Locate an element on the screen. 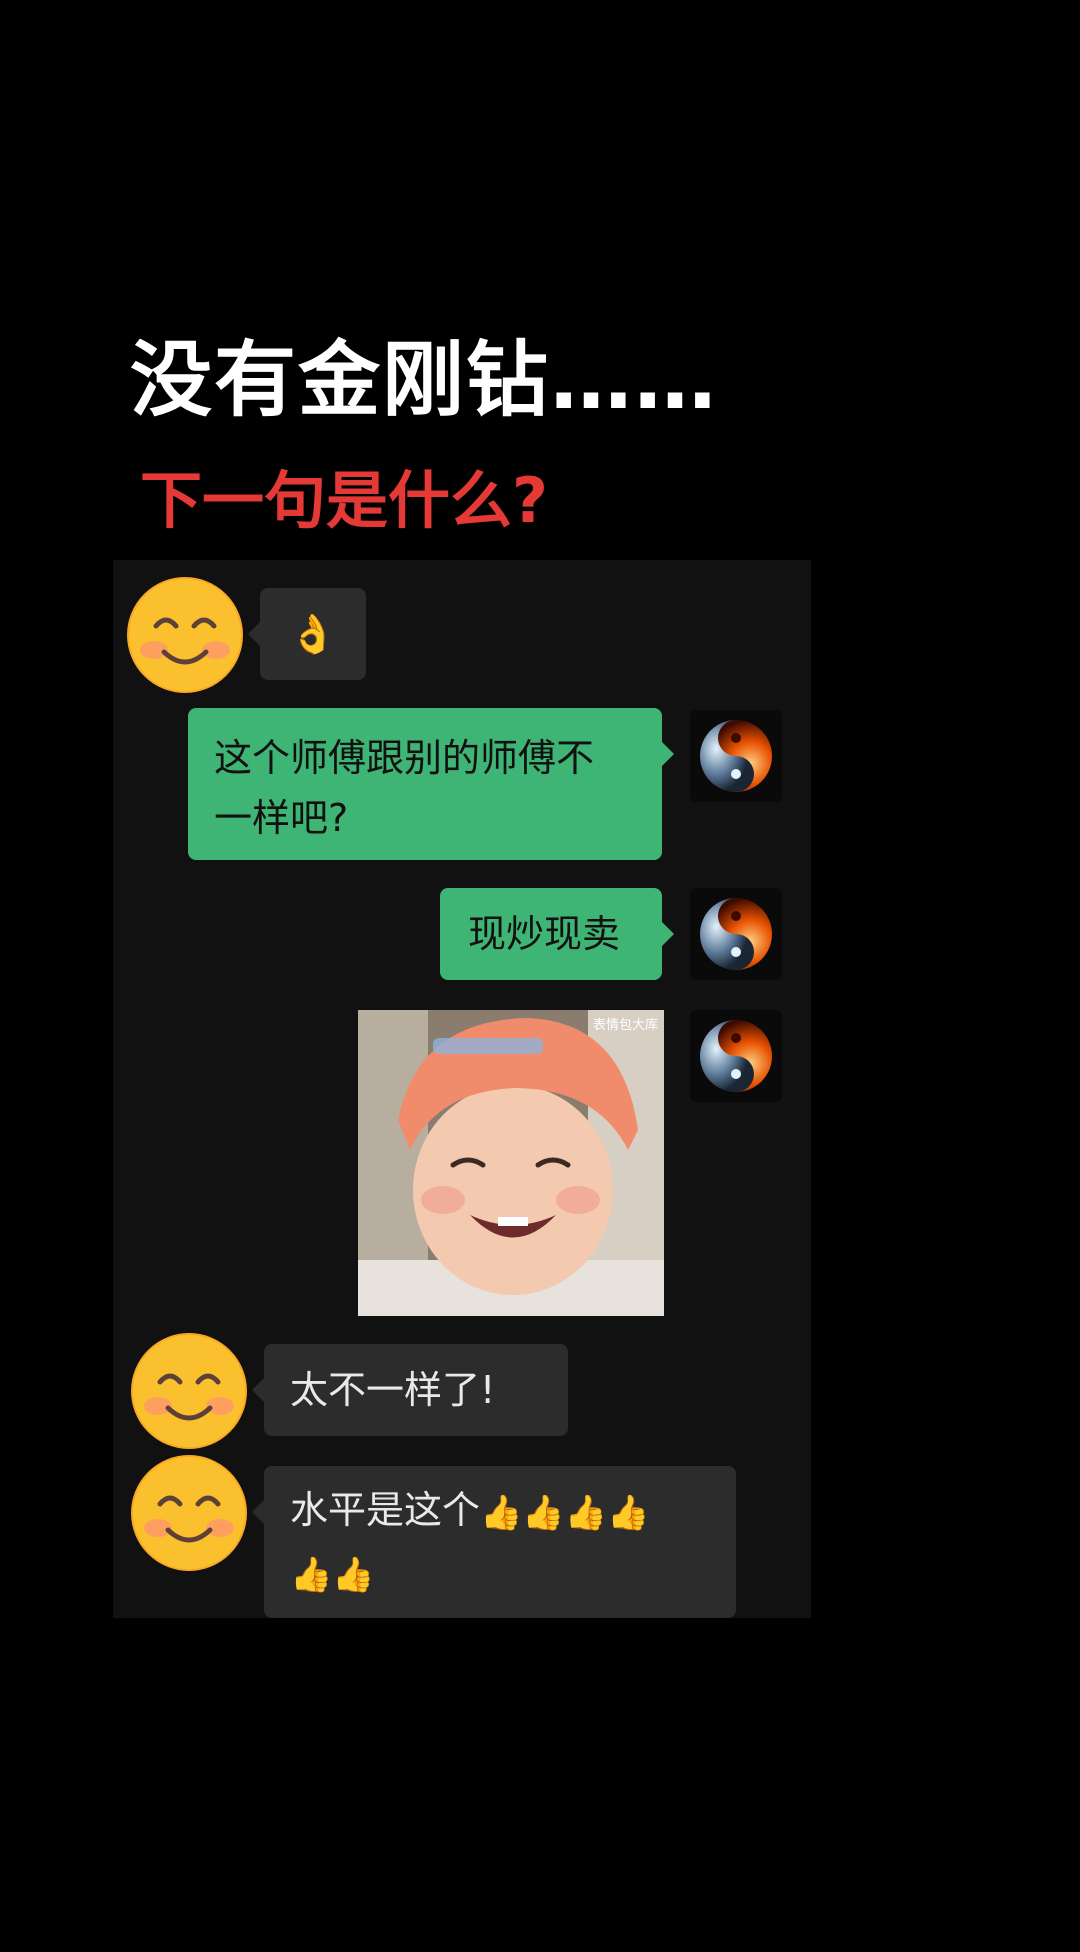  message-text: 水平是这个 is located at coordinates (385, 1510).